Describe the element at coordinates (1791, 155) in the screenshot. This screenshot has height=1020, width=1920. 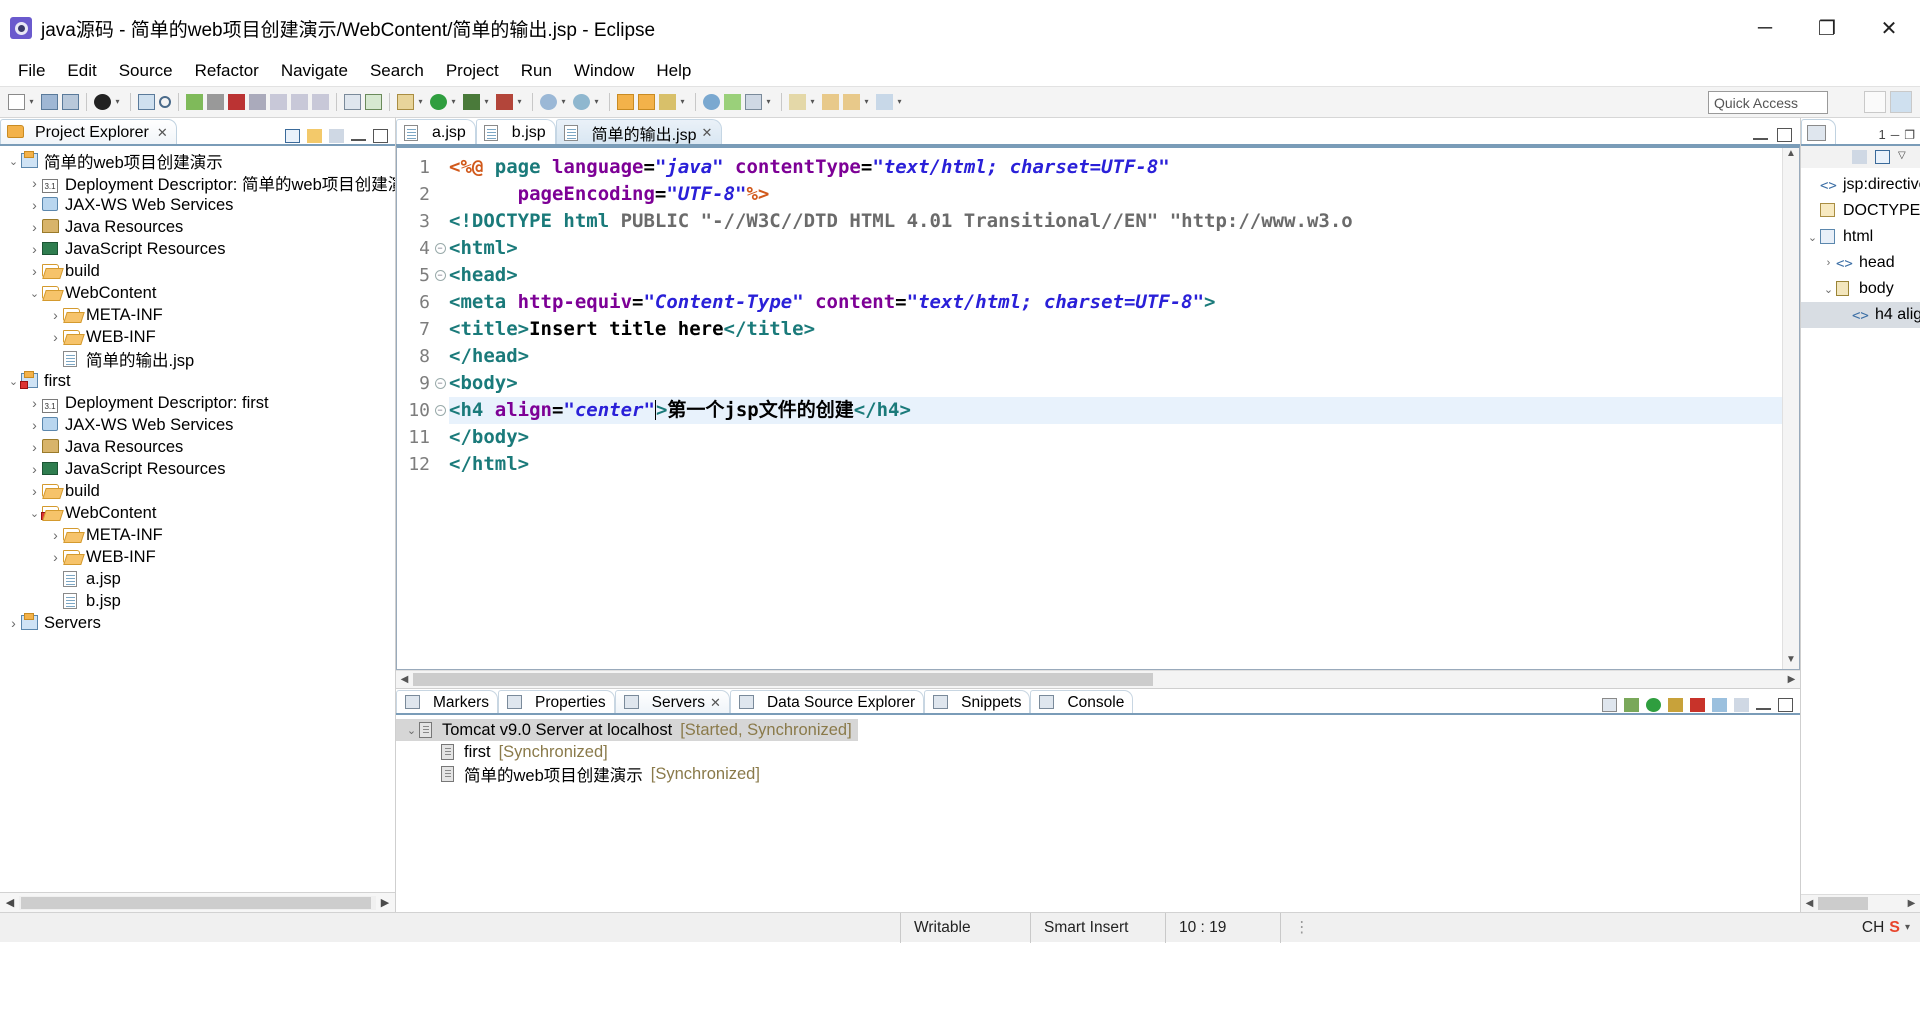
I see `scroll-up-icon: ▲` at that location.